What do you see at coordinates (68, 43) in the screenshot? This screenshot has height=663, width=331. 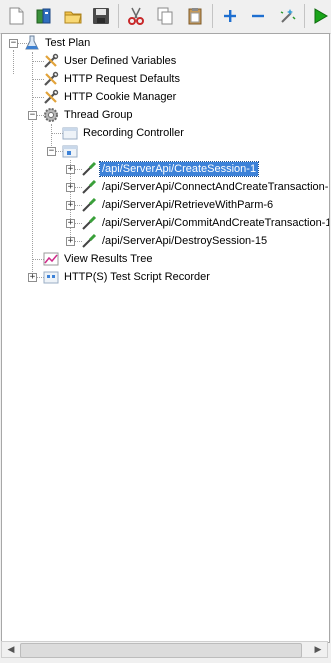 I see `tree-node-label: Test Plan` at bounding box center [68, 43].